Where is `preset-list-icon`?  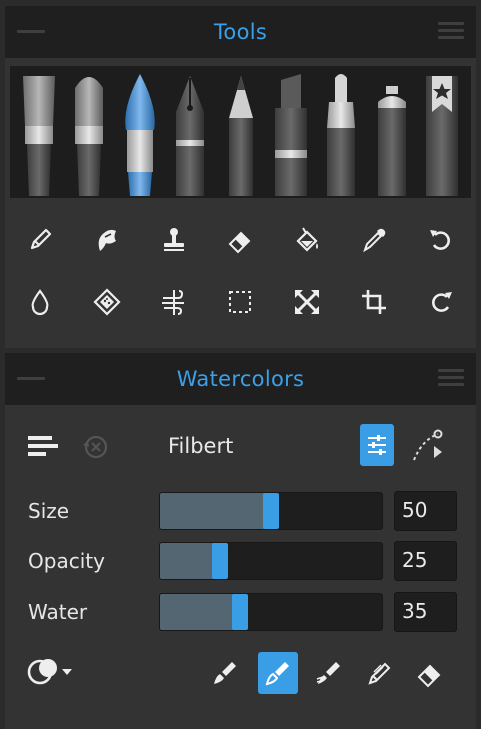 preset-list-icon is located at coordinates (45, 446).